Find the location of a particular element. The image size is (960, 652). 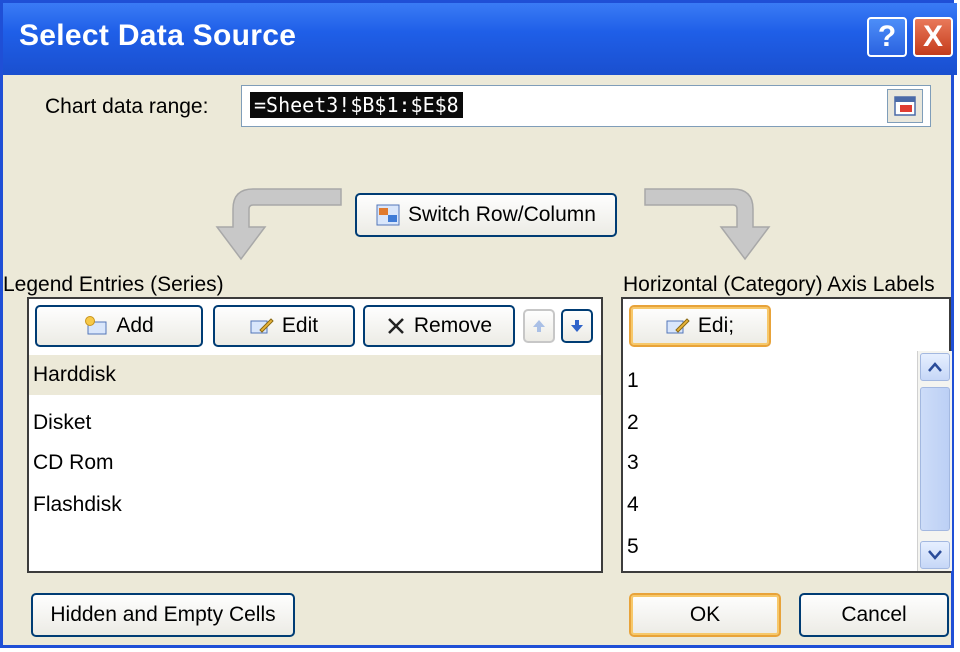

axis-label-item: 1 is located at coordinates (769, 381).